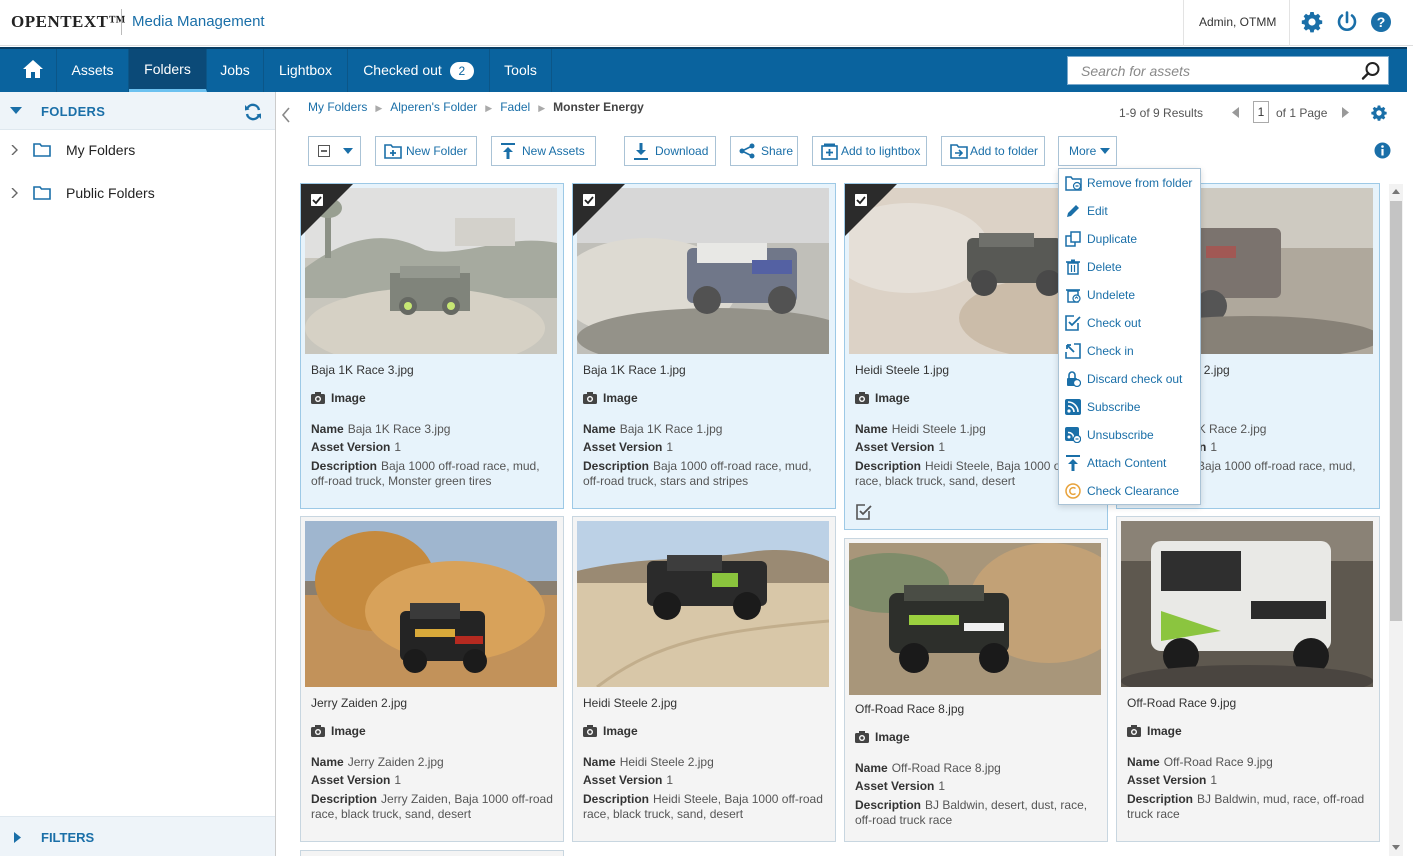 This screenshot has height=856, width=1413. What do you see at coordinates (1129, 239) in the screenshot?
I see `menu-item-duplicate: Duplicate` at bounding box center [1129, 239].